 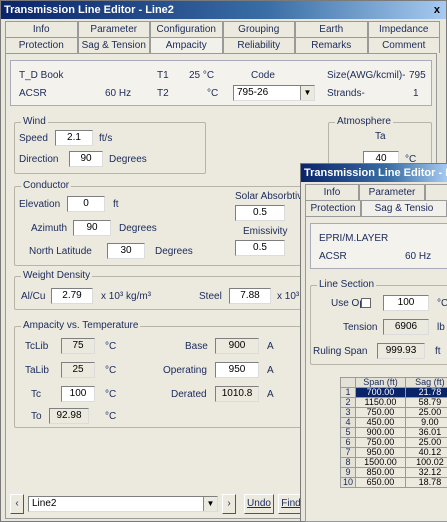 I want to click on span-cell: 1500.00, so click(x=380, y=462).